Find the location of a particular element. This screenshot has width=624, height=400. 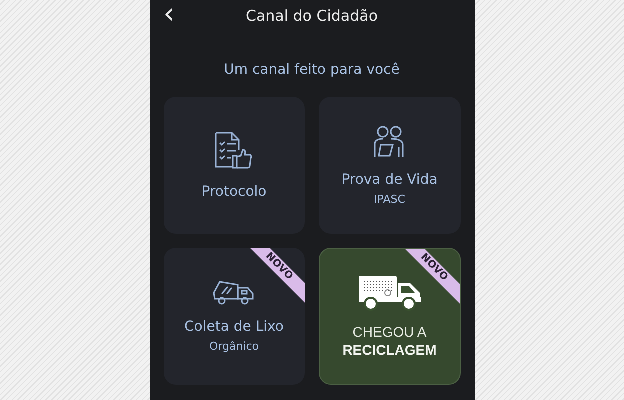

card-subtitle: Orgânico is located at coordinates (234, 347).